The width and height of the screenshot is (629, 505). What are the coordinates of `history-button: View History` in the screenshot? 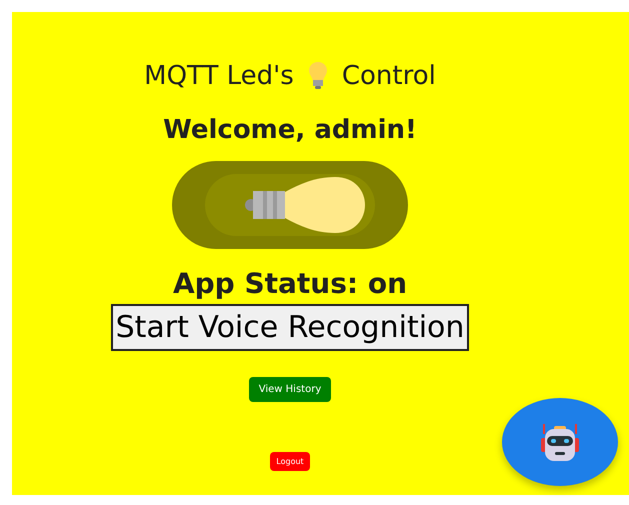 It's located at (290, 389).